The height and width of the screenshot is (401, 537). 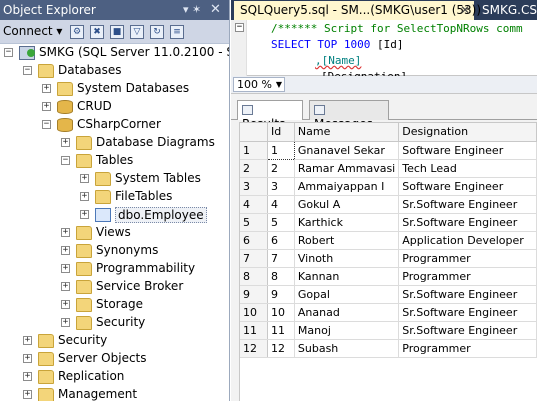 I want to click on column-header-designation: Designation, so click(x=467, y=132).